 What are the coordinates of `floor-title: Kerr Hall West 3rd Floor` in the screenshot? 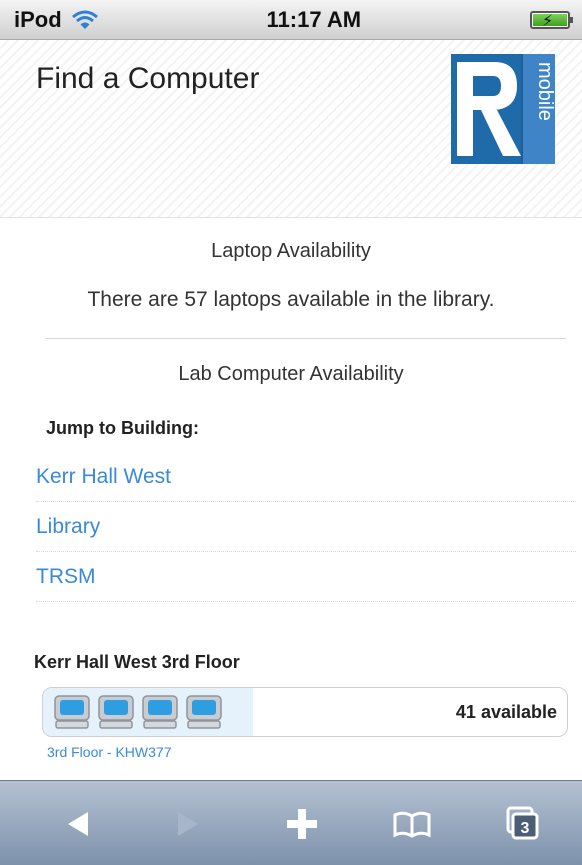 It's located at (137, 662).